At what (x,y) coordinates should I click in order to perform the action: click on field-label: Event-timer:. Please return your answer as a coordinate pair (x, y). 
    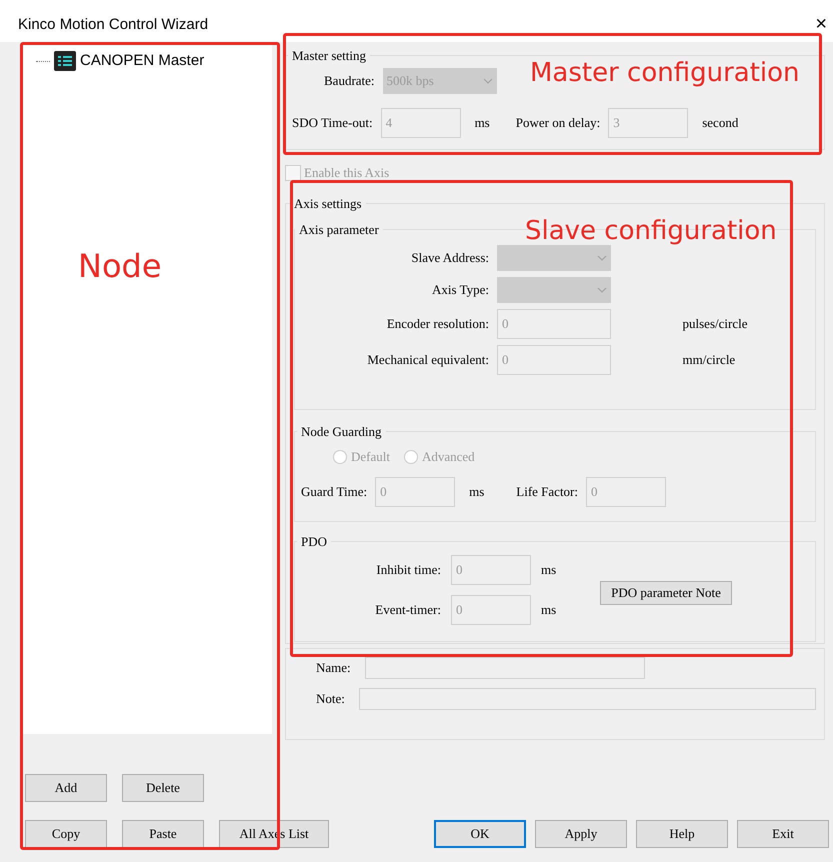
    Looking at the image, I should click on (408, 610).